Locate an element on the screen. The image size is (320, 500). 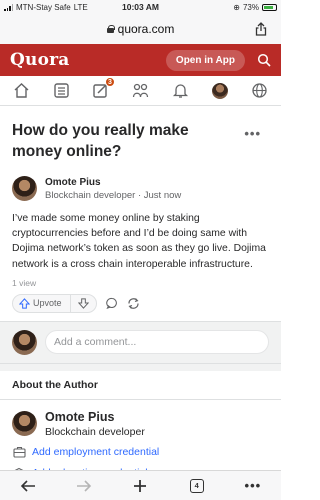
home-icon is located at coordinates (21, 90).